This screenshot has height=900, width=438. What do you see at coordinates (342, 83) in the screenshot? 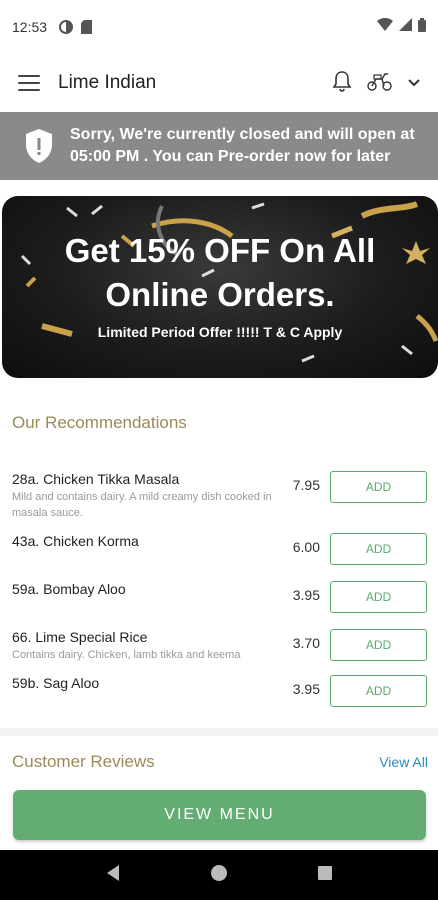
I see `bell-icon` at bounding box center [342, 83].